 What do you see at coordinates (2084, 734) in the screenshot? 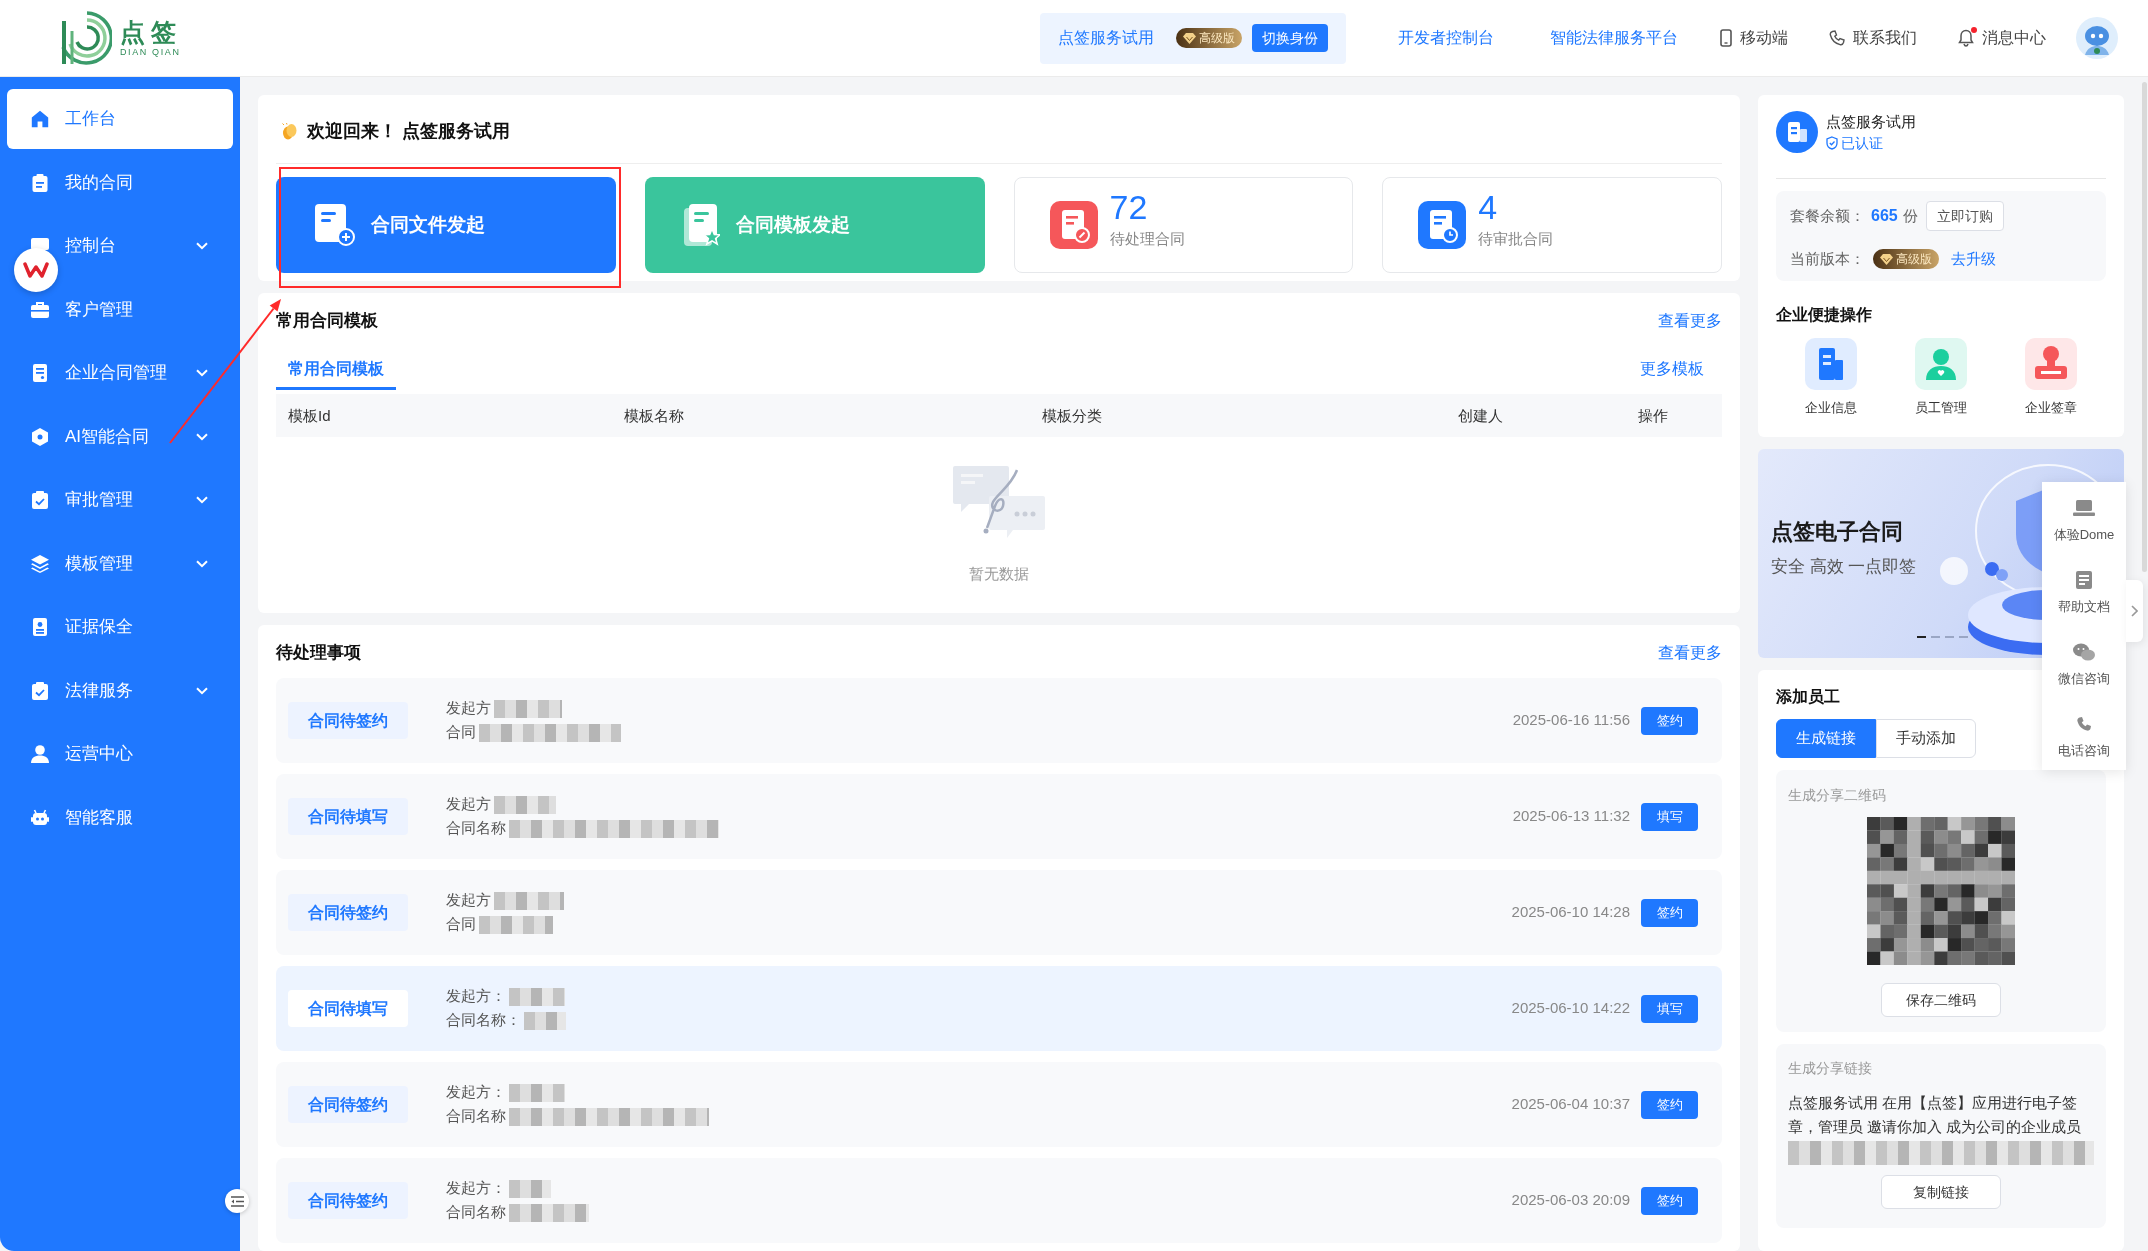
I see `help-menu-button: 电话咨询` at bounding box center [2084, 734].